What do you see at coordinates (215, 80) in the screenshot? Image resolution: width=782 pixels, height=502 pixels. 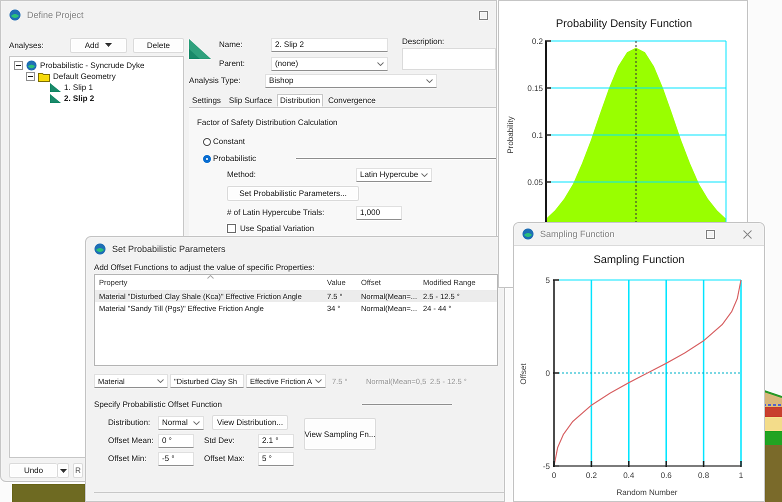 I see `analysis-type-label: Analysis Type:` at bounding box center [215, 80].